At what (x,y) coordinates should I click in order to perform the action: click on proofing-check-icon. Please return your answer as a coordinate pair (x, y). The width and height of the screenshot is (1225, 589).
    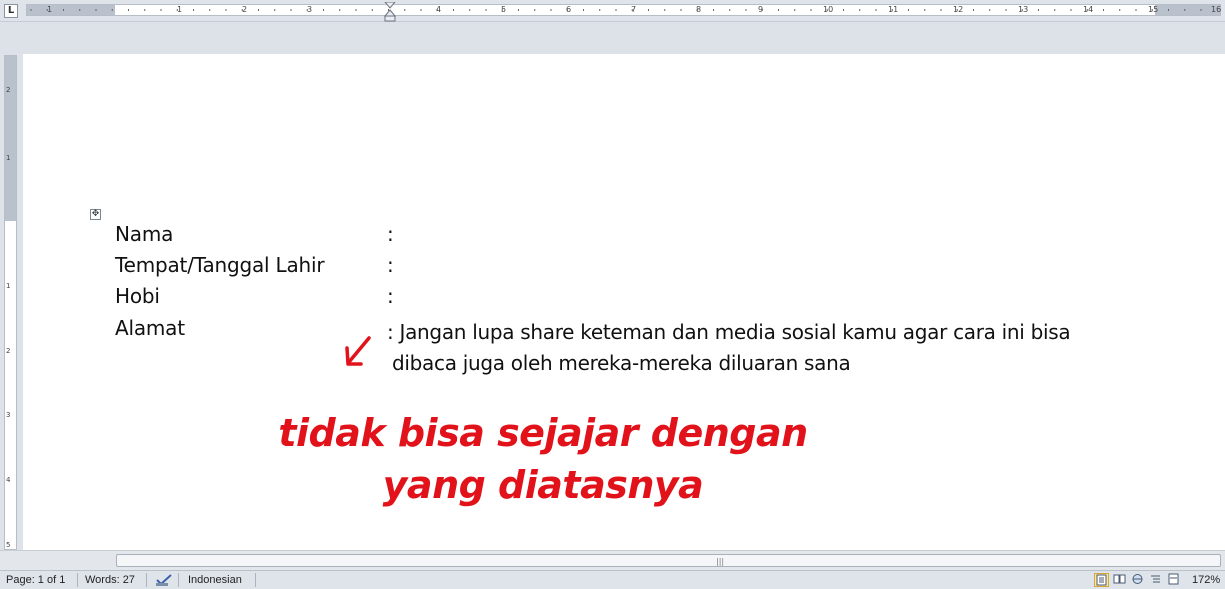
    Looking at the image, I should click on (164, 580).